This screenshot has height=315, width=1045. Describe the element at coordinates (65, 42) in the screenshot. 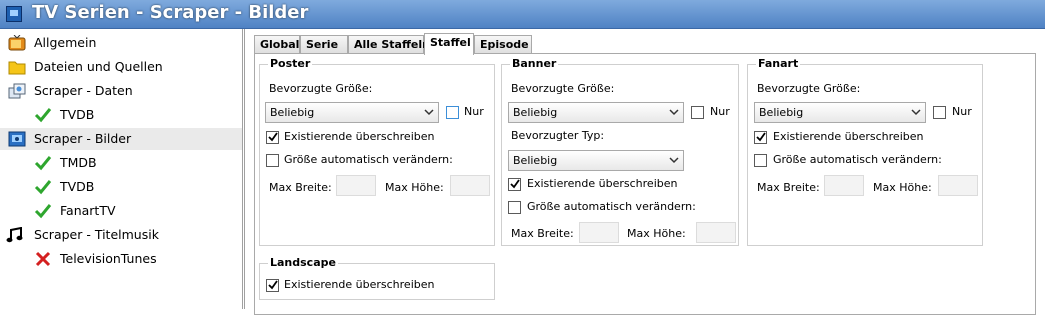

I see `tree-item-label: Allgemein` at that location.